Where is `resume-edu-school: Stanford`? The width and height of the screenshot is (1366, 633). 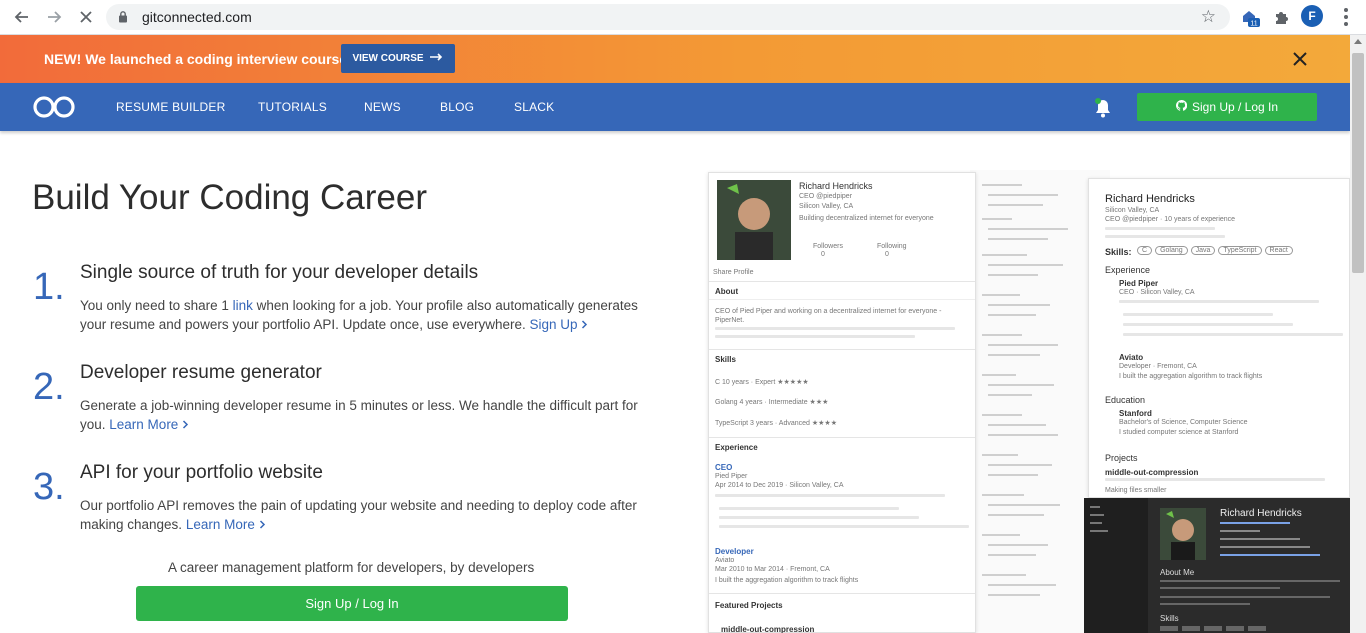
resume-edu-school: Stanford is located at coordinates (1135, 413).